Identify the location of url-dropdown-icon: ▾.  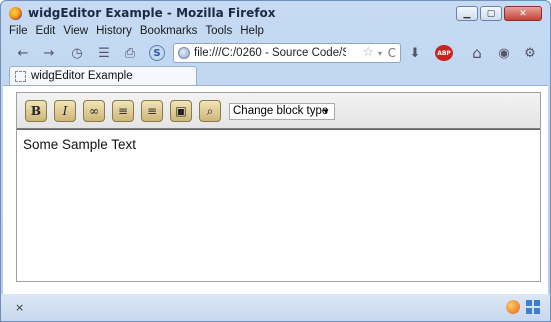
(380, 53).